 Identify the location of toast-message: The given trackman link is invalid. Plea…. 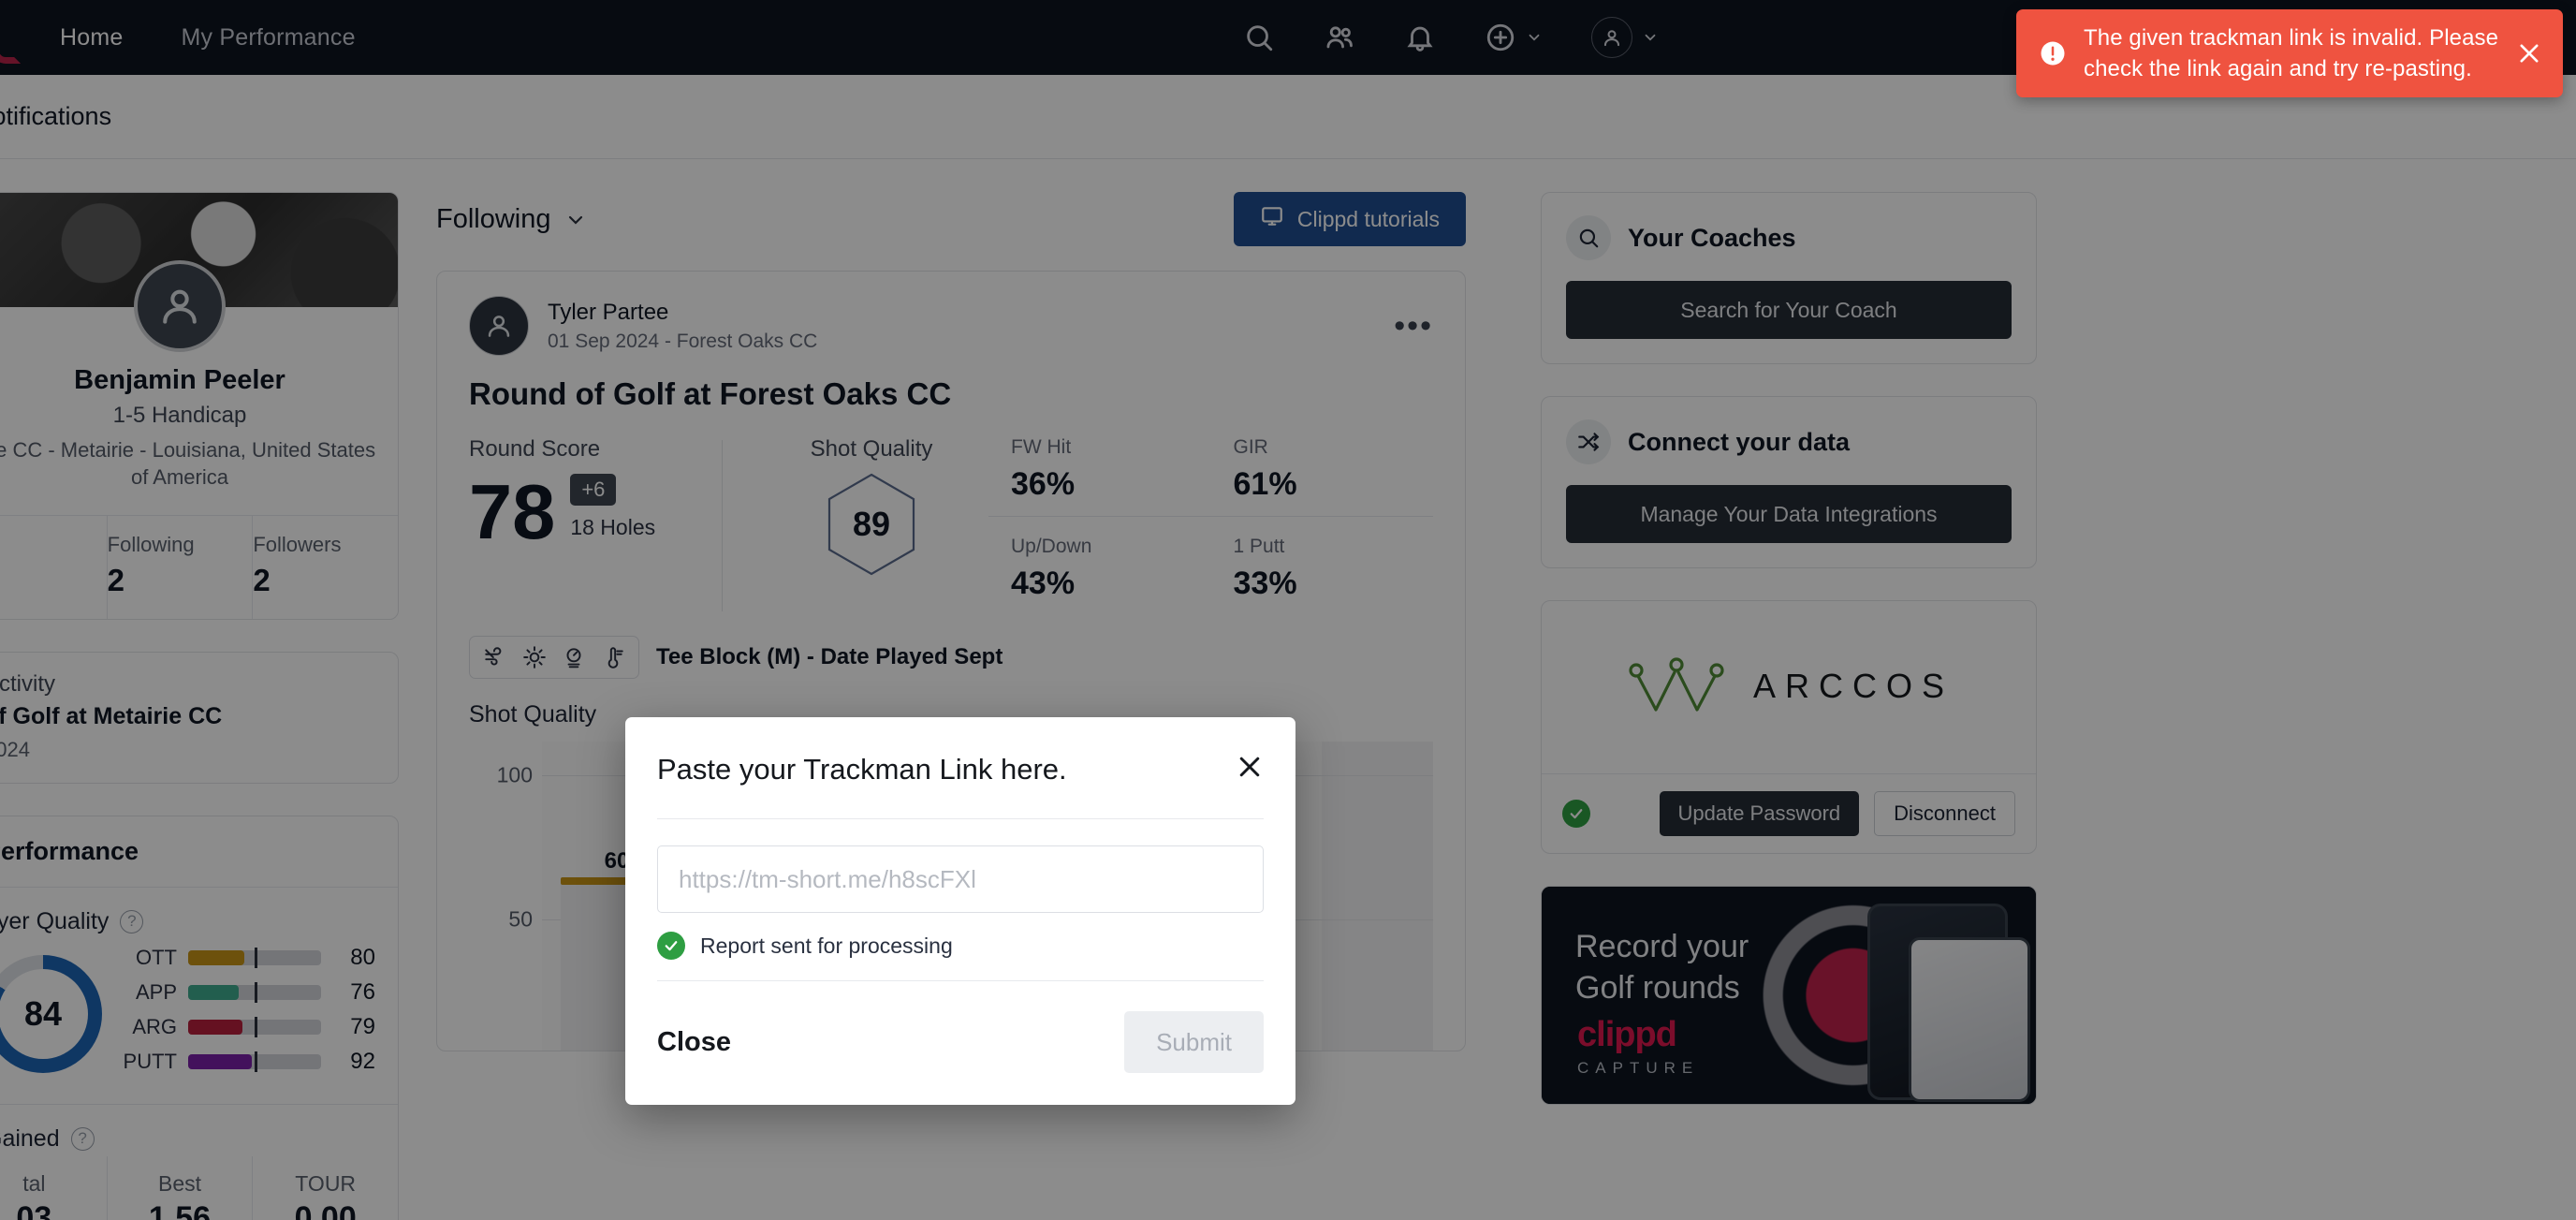
(2291, 53).